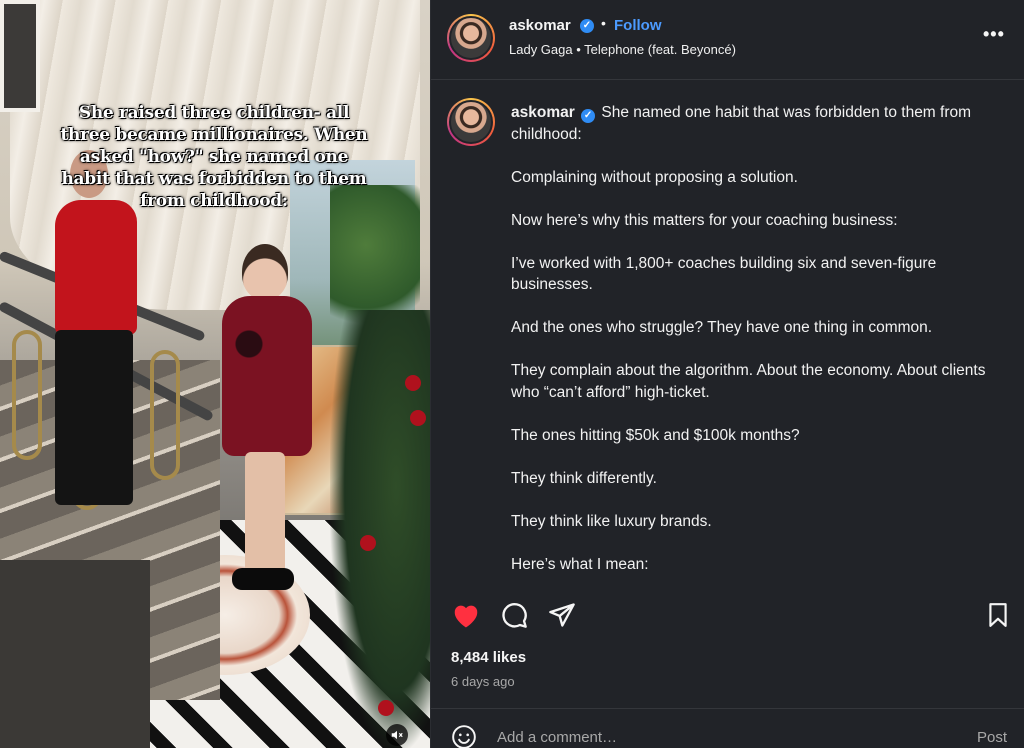 Image resolution: width=1024 pixels, height=748 pixels. Describe the element at coordinates (655, 435) in the screenshot. I see `caption-paragraph: The ones hitting $50k and $100k months?` at that location.